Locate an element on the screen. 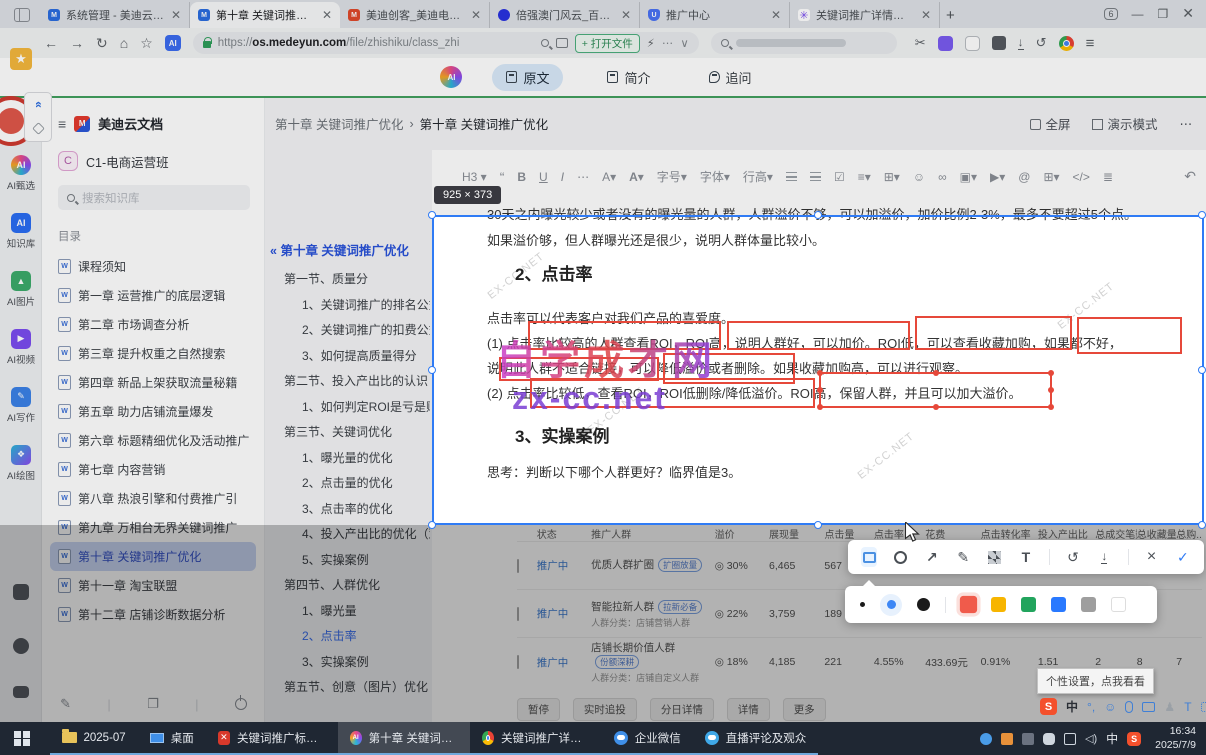 Image resolution: width=1206 pixels, height=755 pixels. folder-icon is located at coordinates (69, 736).